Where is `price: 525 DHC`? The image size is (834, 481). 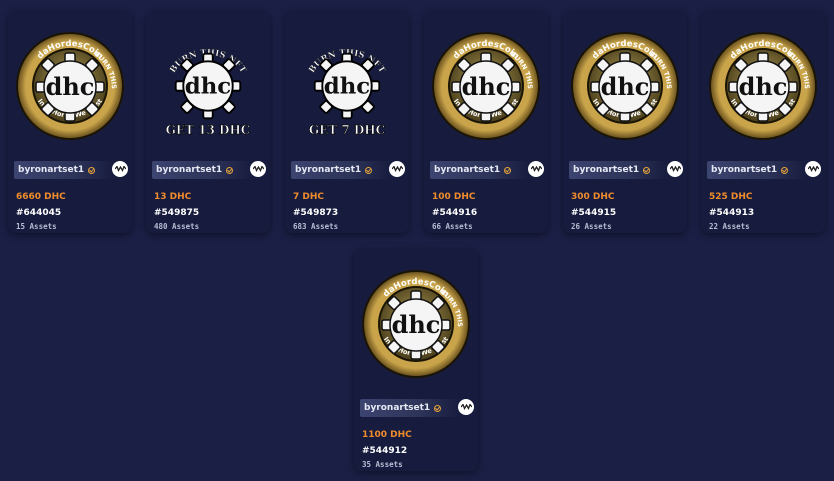 price: 525 DHC is located at coordinates (731, 197).